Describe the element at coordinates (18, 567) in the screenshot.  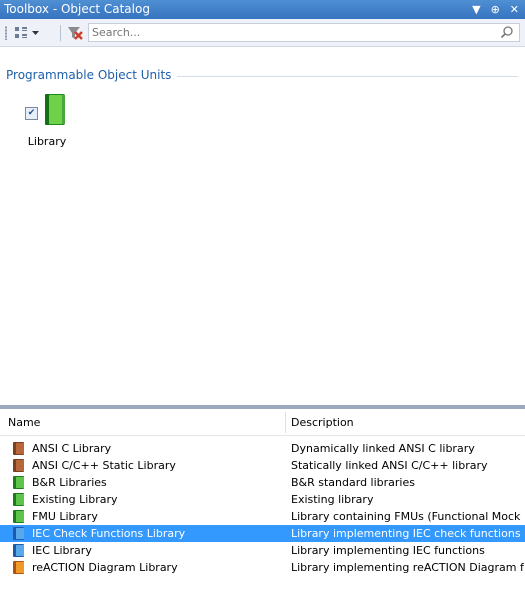
I see `orange-book-icon` at that location.